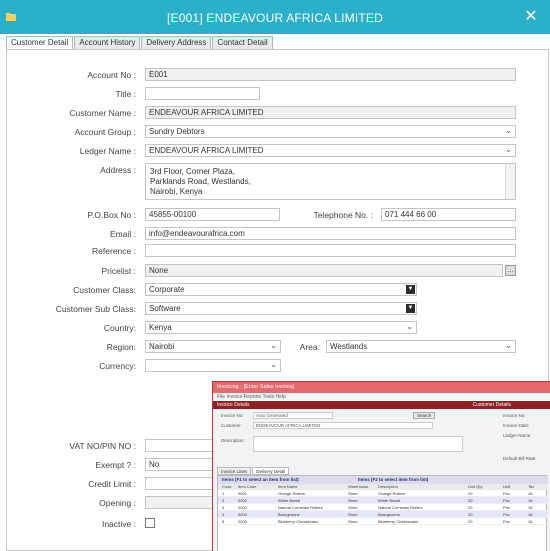  What do you see at coordinates (358, 444) in the screenshot?
I see `ov-description-field` at bounding box center [358, 444].